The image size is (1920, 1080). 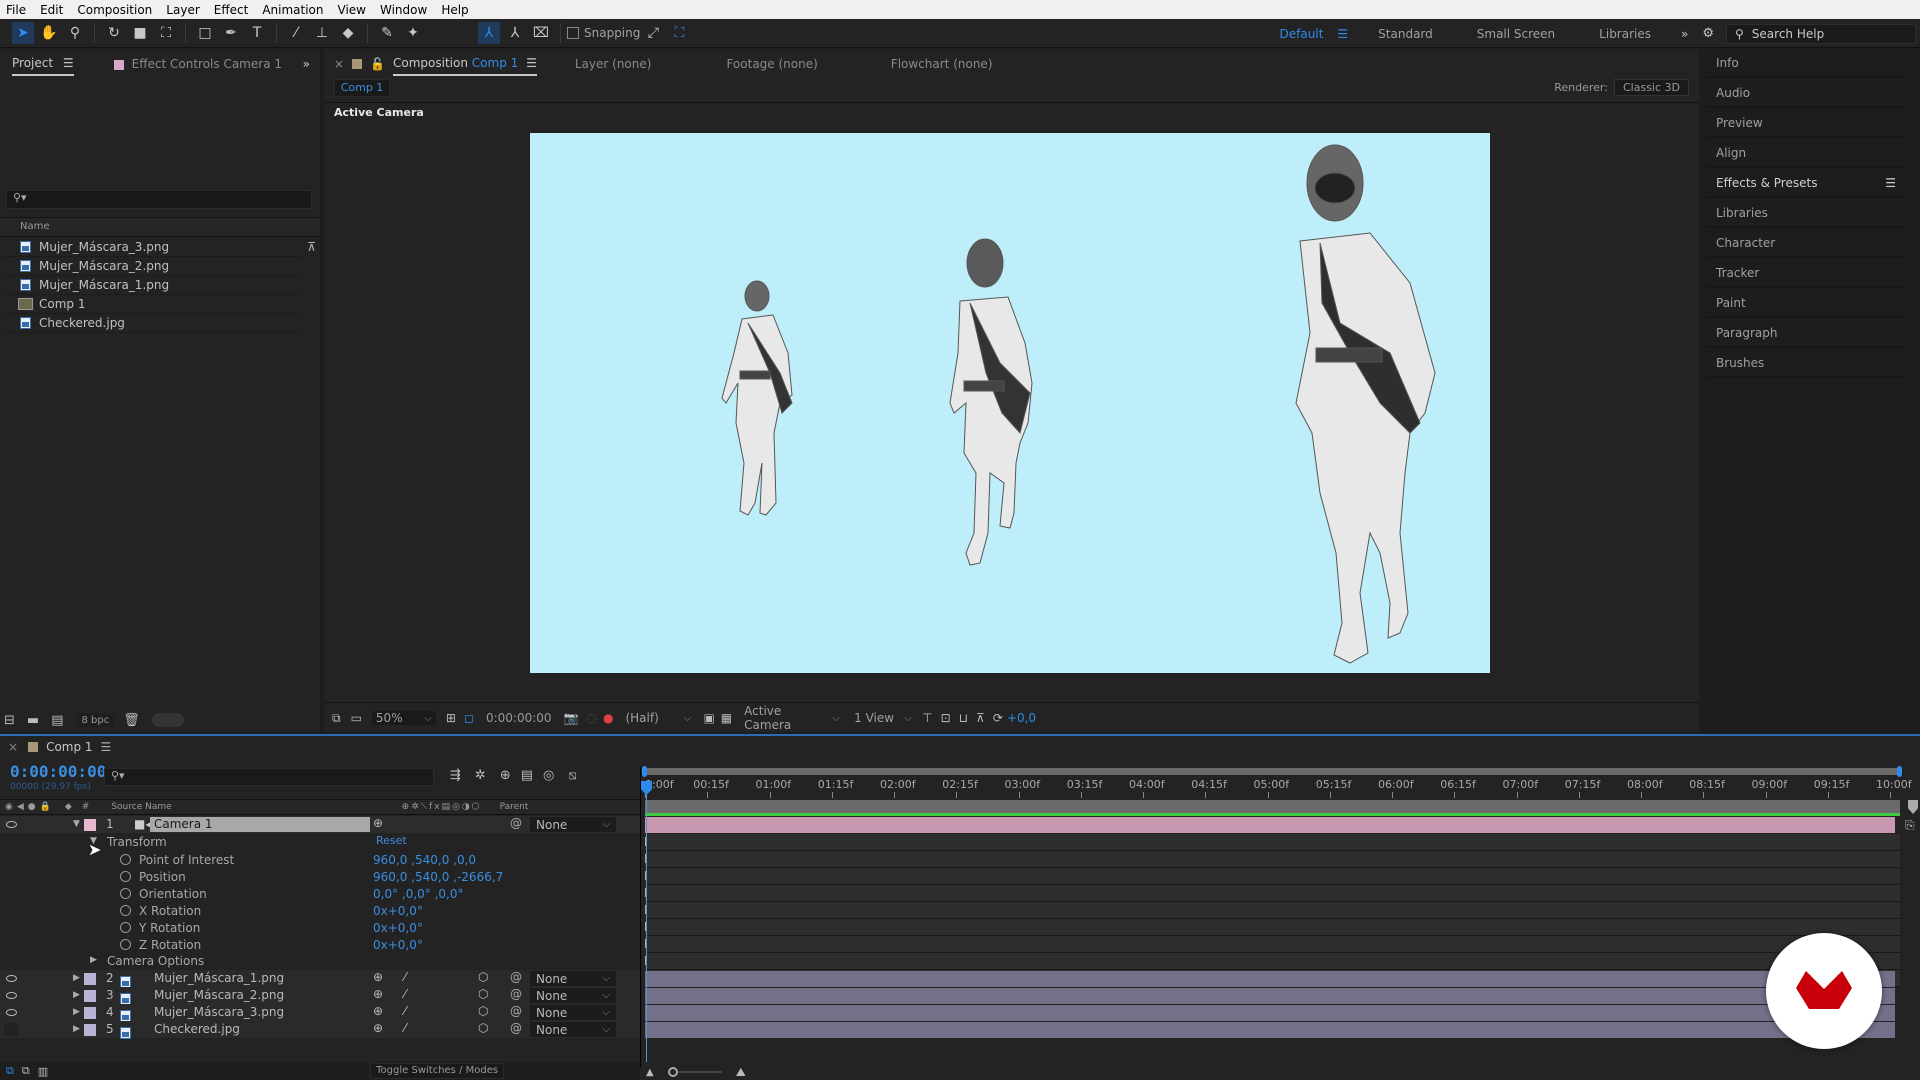 I want to click on layer-row: ▶ 2 Mujer_Máscara_1.png ⊕ ⁄ ⬡ @ None, so click(x=320, y=979).